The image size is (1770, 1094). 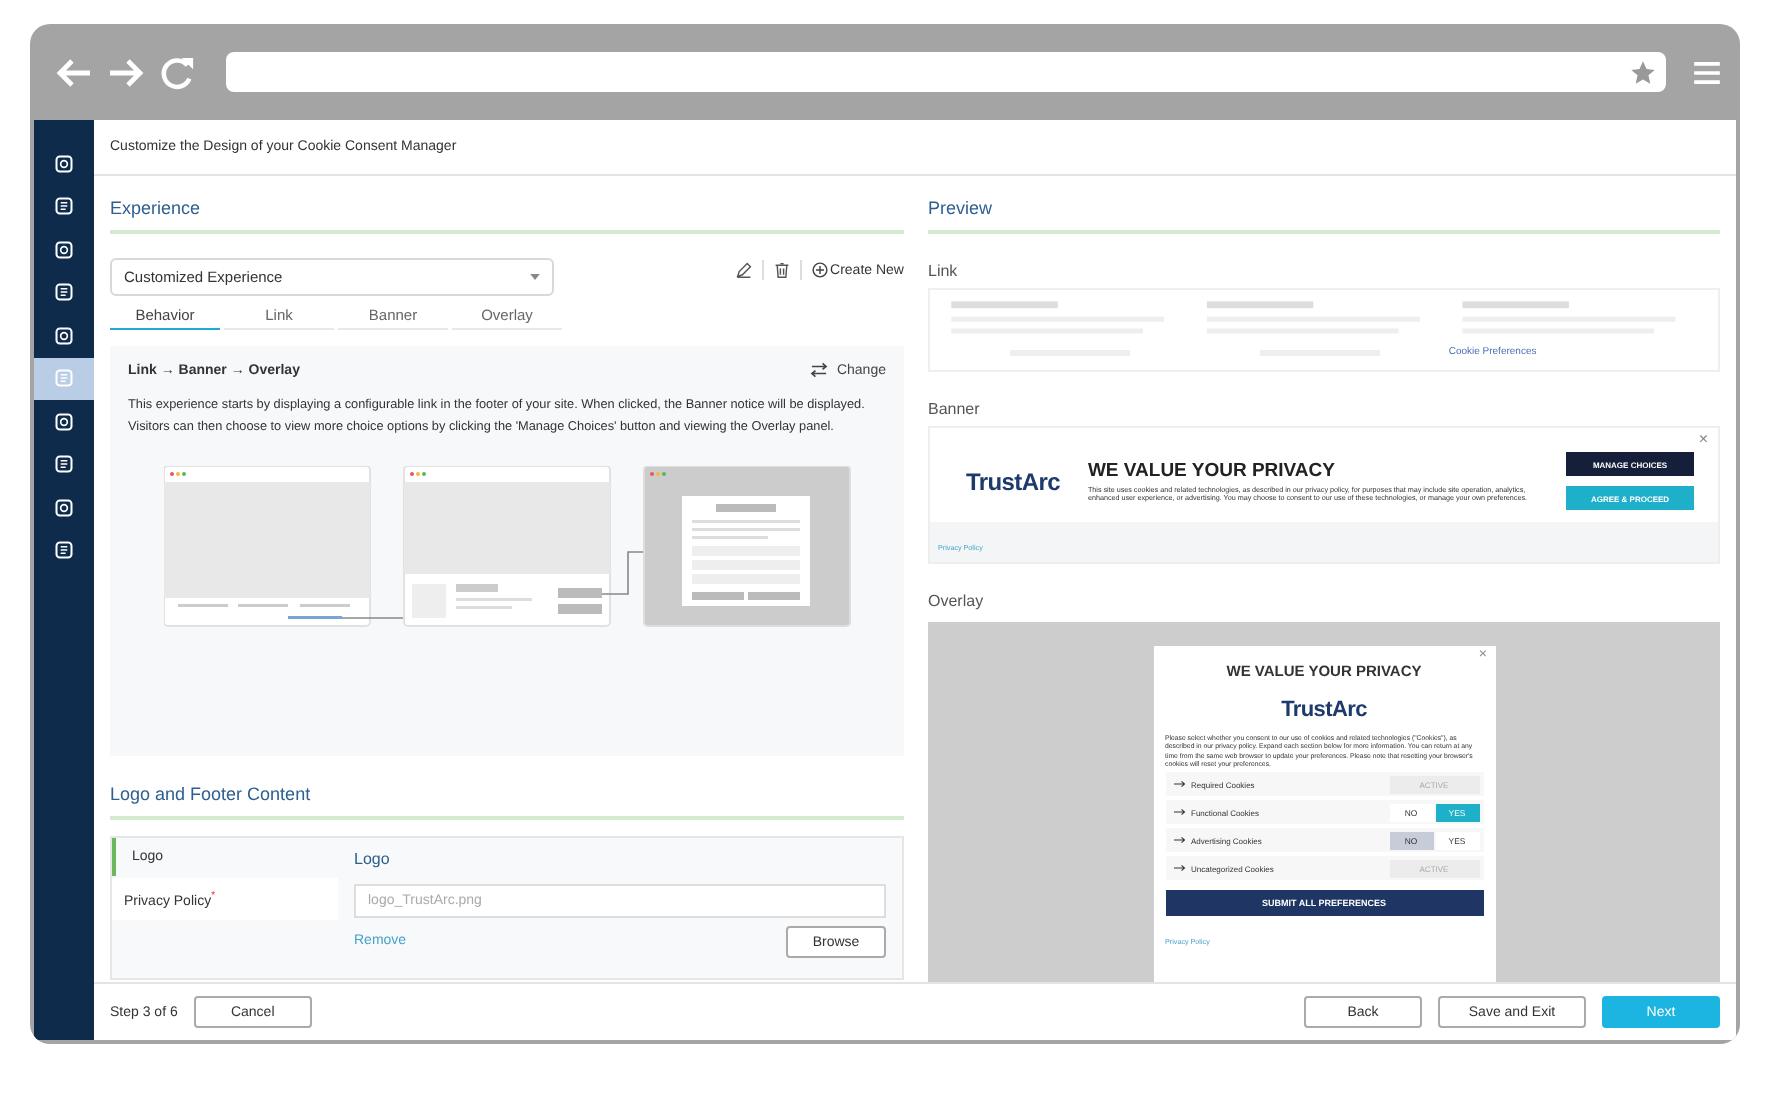 What do you see at coordinates (1212, 470) in the screenshot?
I see `banner-title: WE VALUE YOUR PRIVACY` at bounding box center [1212, 470].